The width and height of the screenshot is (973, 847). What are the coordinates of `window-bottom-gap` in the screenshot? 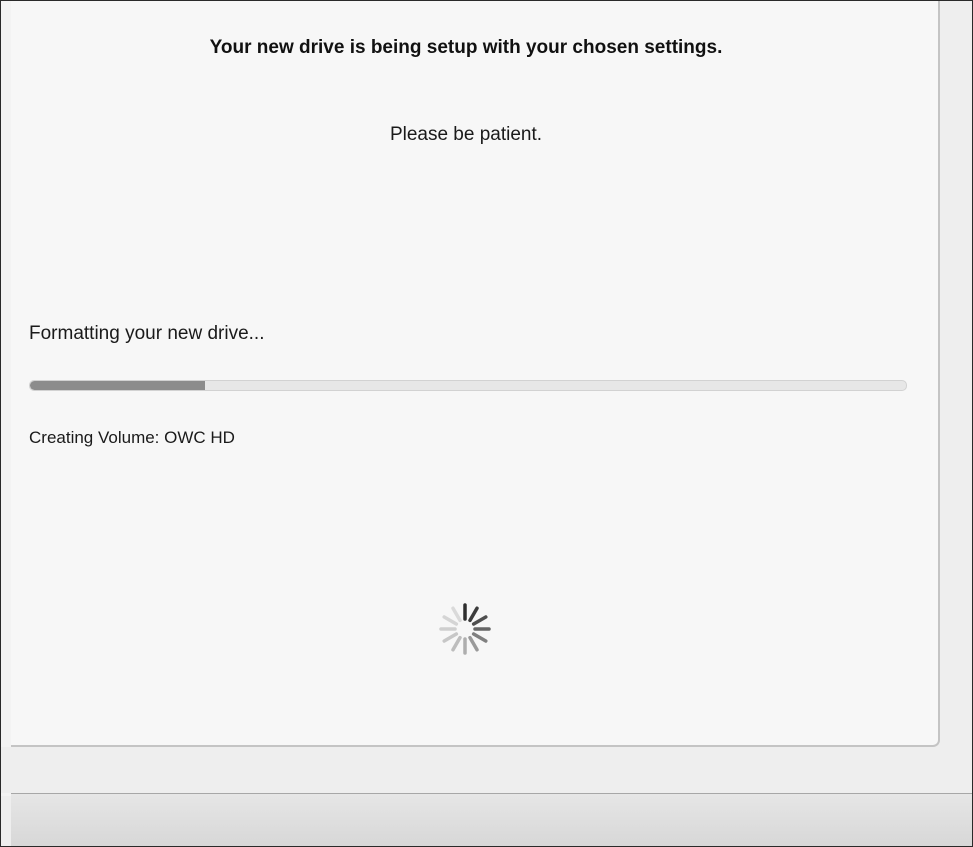 It's located at (486, 770).